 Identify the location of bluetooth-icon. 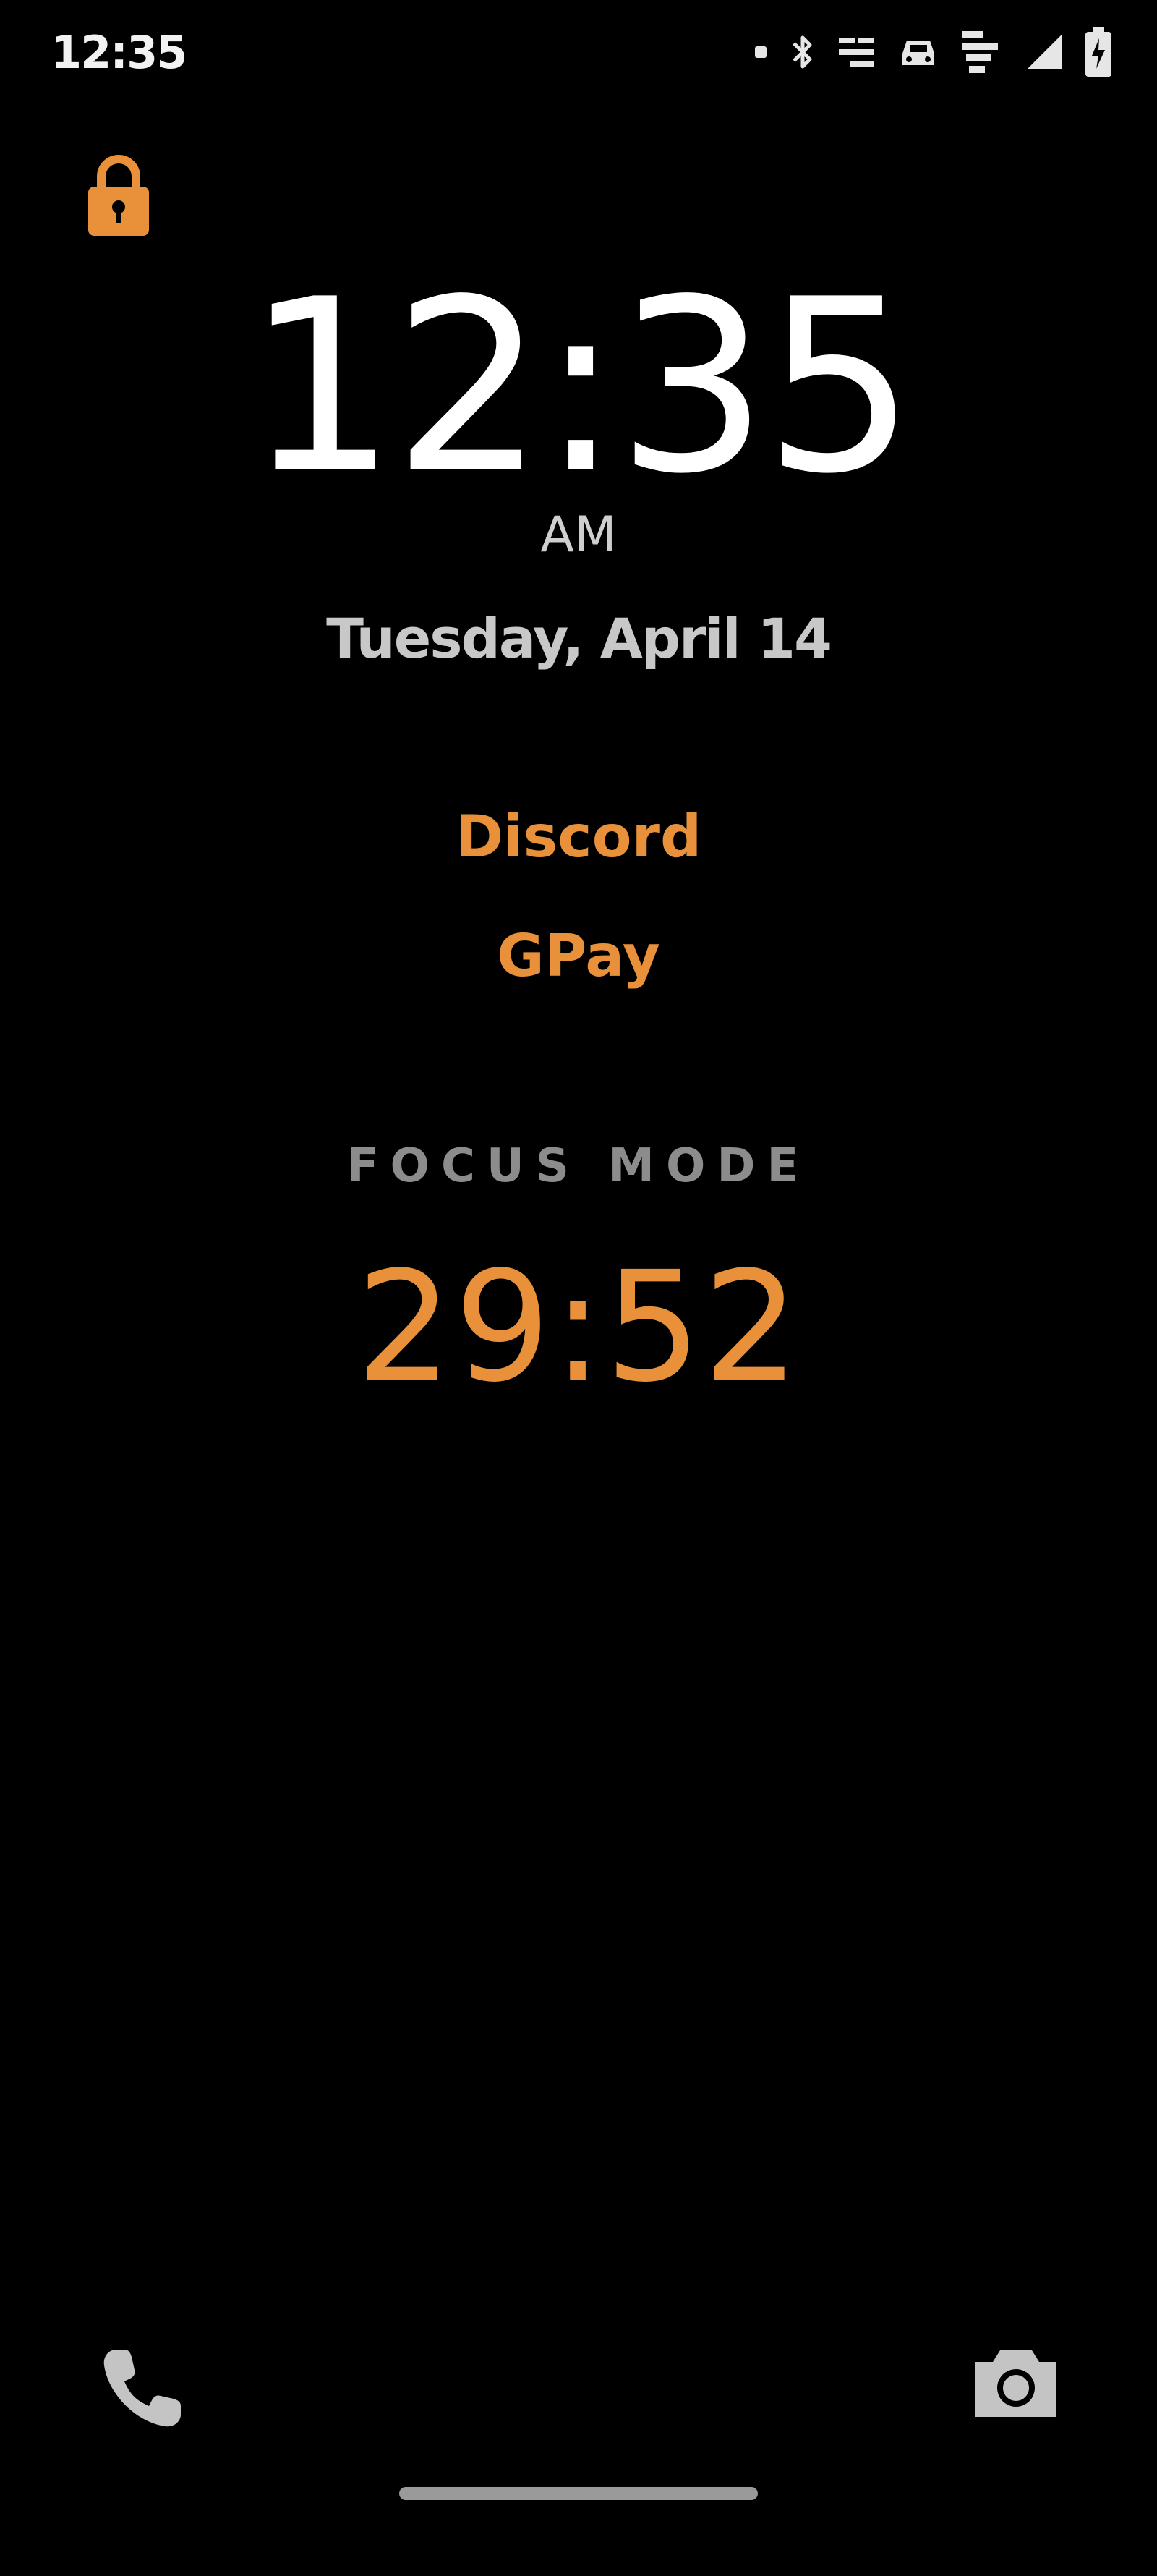
(802, 52).